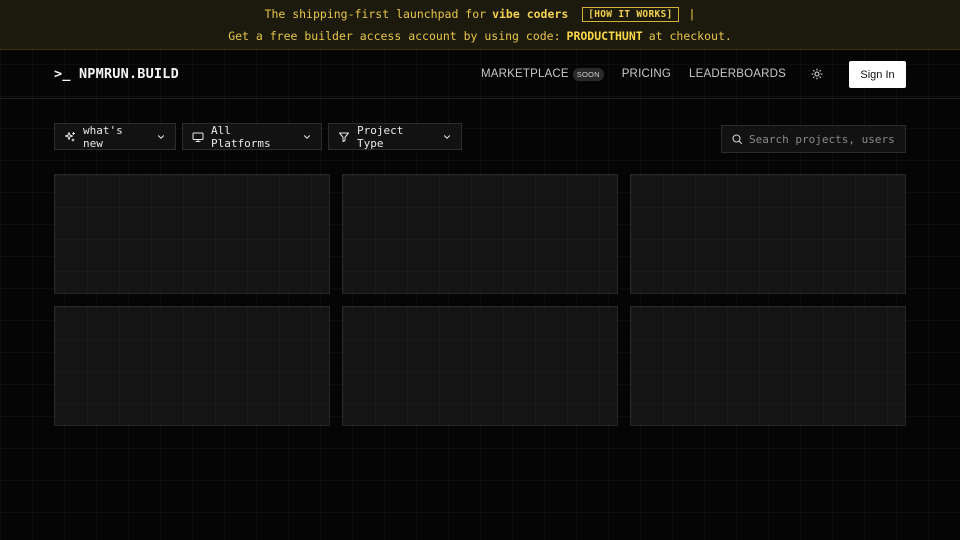  Describe the element at coordinates (604, 36) in the screenshot. I see `promo-code: PRODUCTHUNT` at that location.